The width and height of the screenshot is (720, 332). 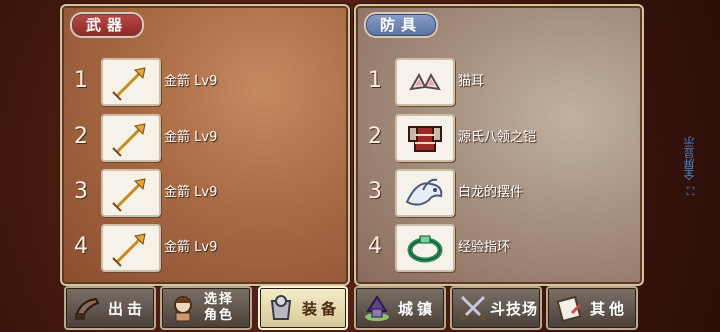 I want to click on weapon-slot-3: 3 金箭 Lv9, so click(x=202, y=193).